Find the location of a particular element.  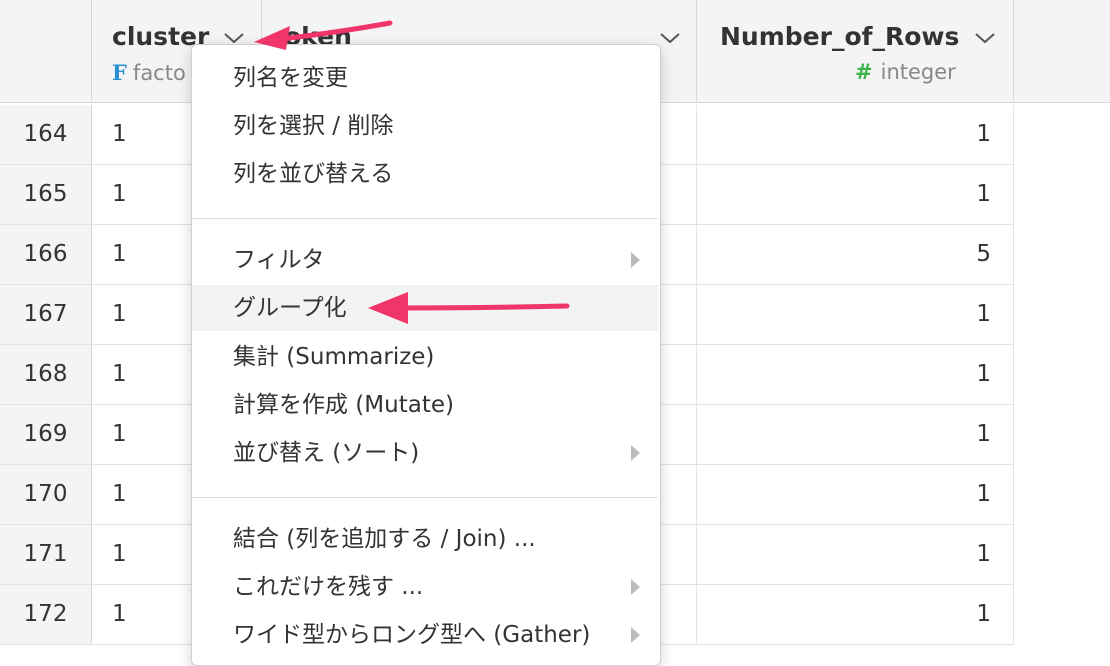

menu-item-label: フィルタ is located at coordinates (279, 260).